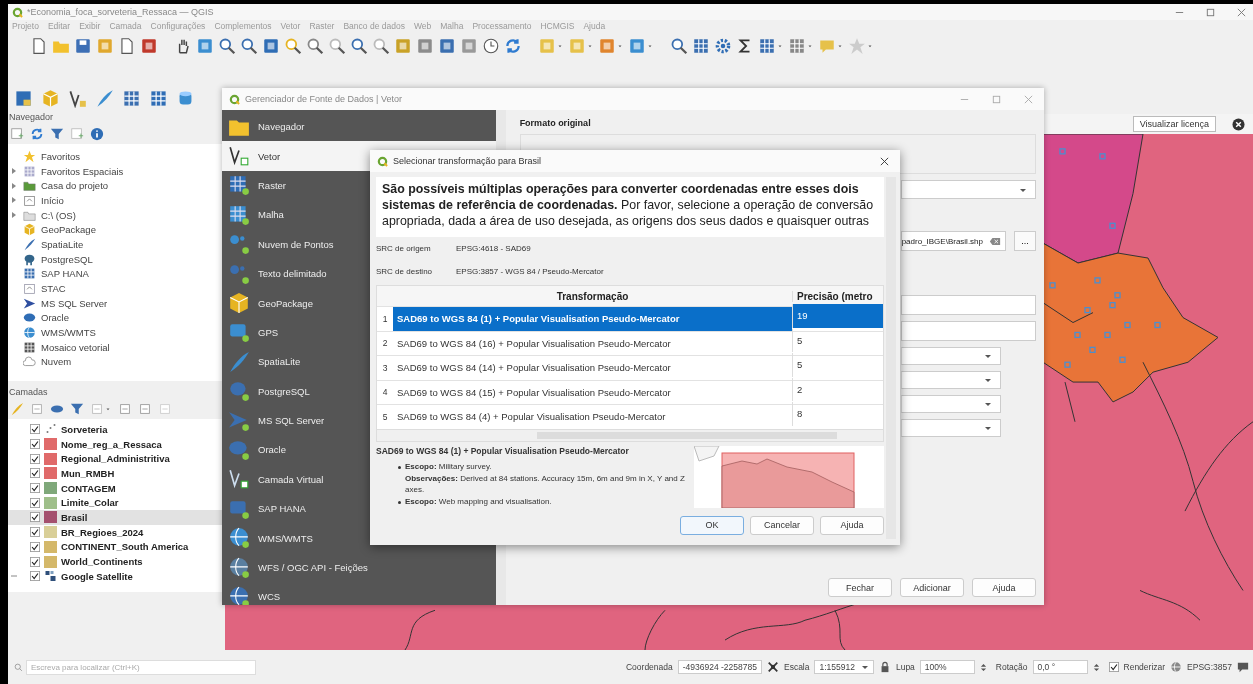 The height and width of the screenshot is (684, 1253). I want to click on layer-row: CONTINENT_South America, so click(116, 547).